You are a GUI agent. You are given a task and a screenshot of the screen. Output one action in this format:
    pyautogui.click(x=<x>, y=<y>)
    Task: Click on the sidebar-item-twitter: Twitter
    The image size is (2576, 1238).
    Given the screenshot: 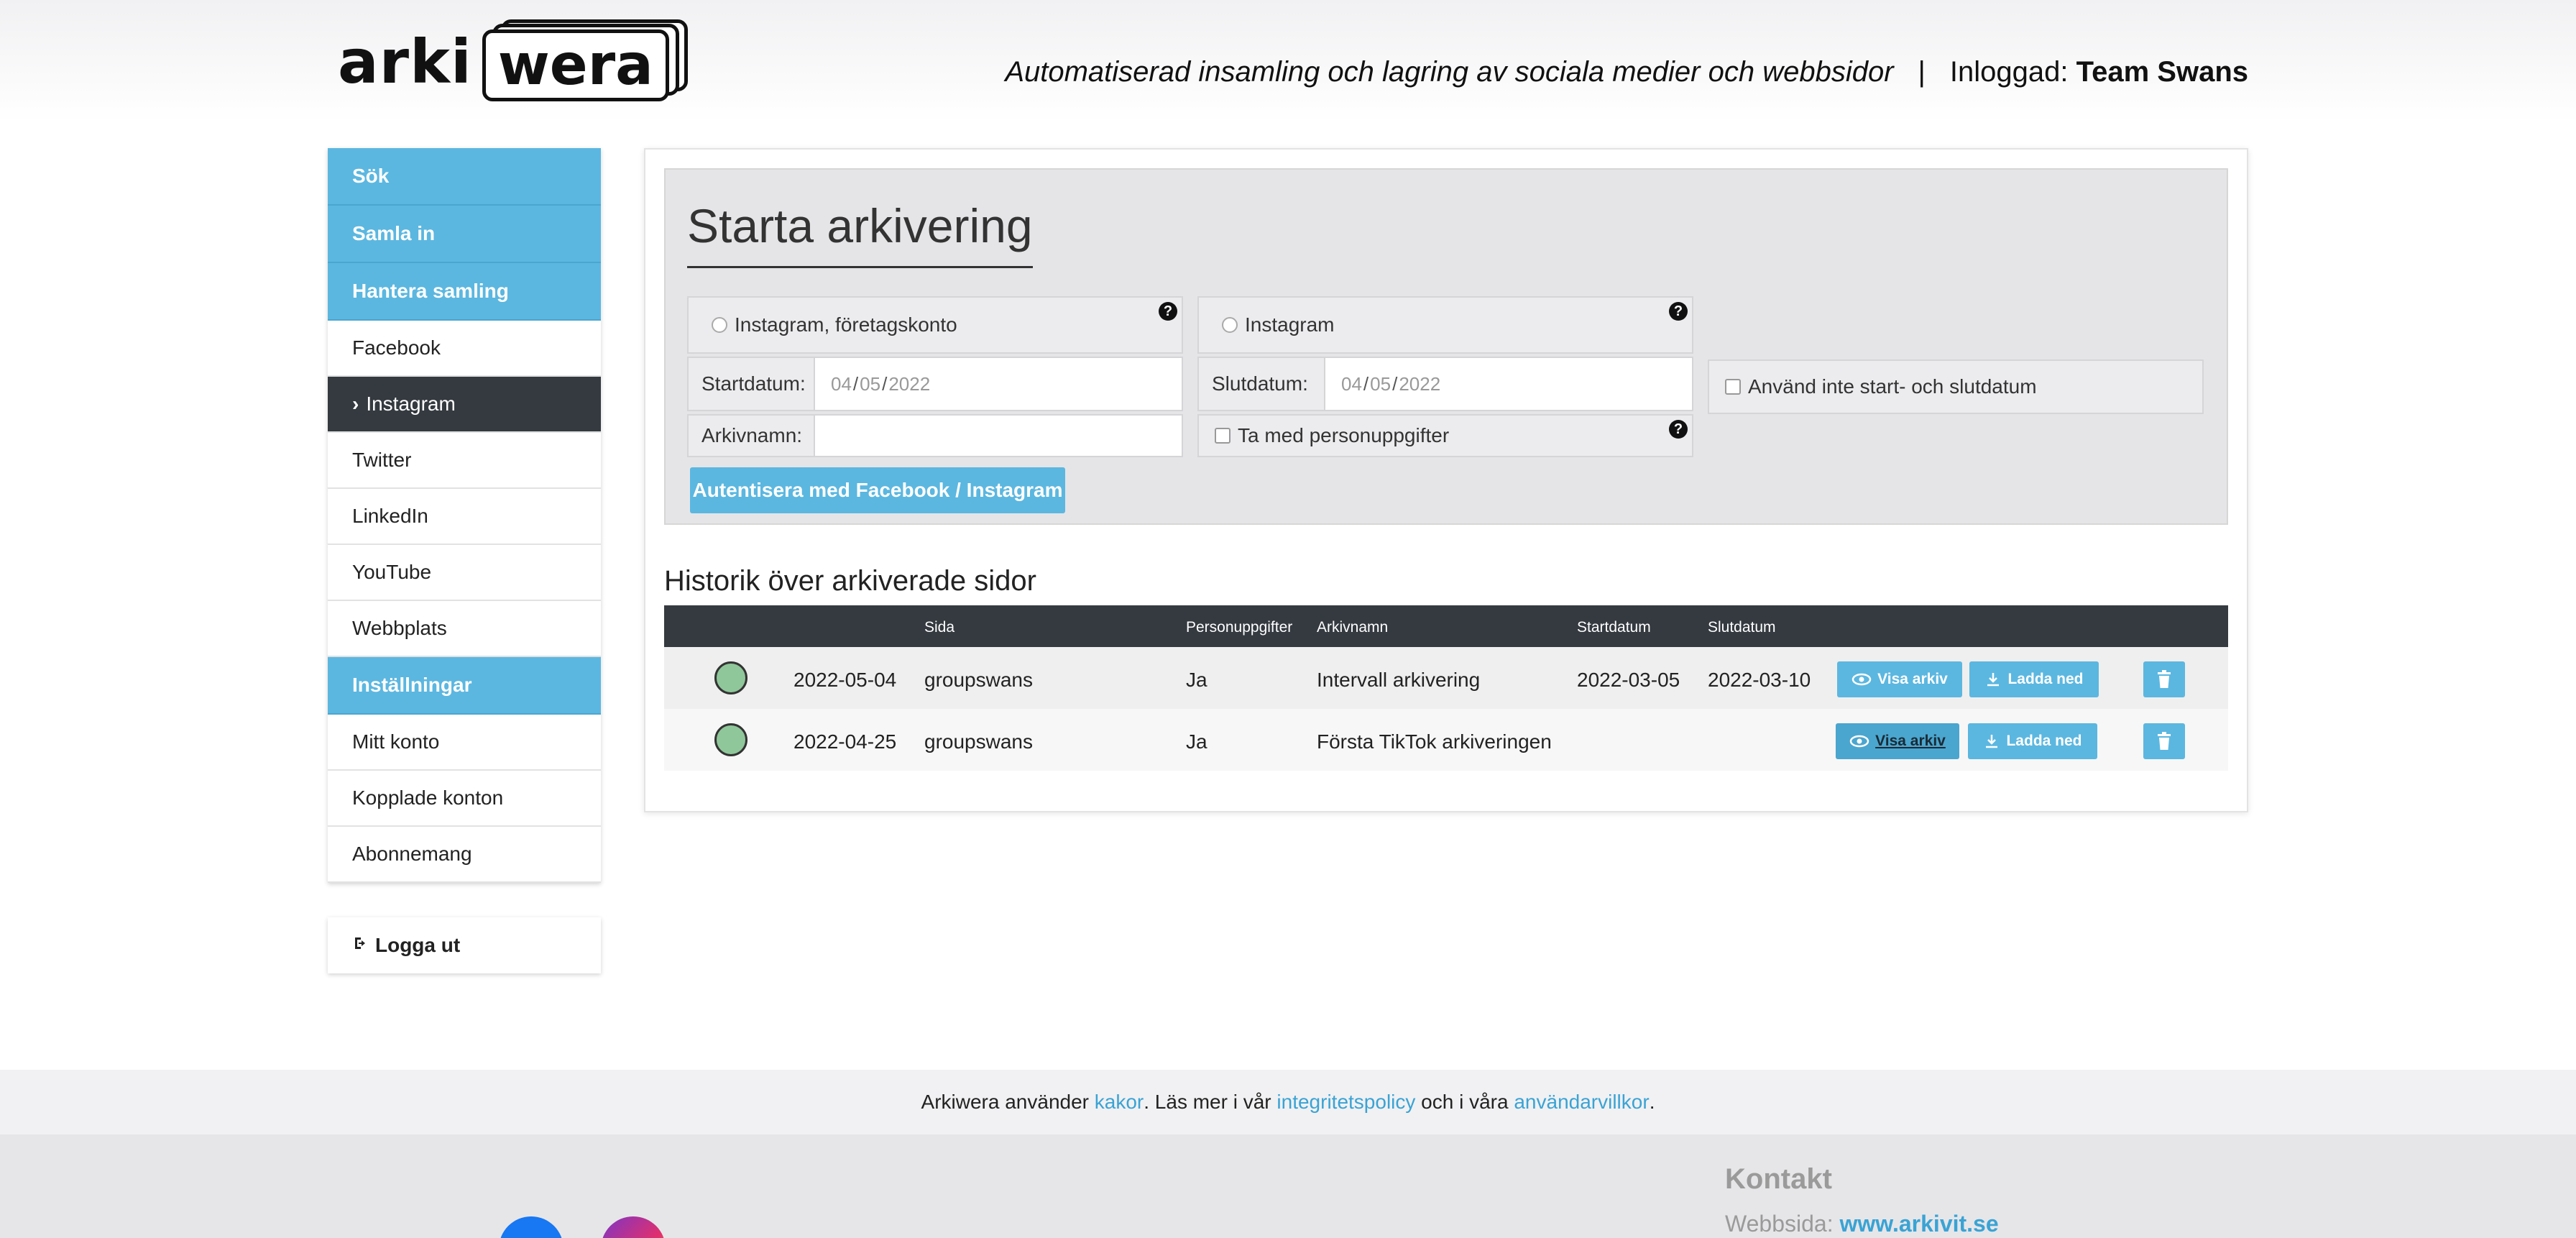 What is the action you would take?
    pyautogui.click(x=464, y=461)
    